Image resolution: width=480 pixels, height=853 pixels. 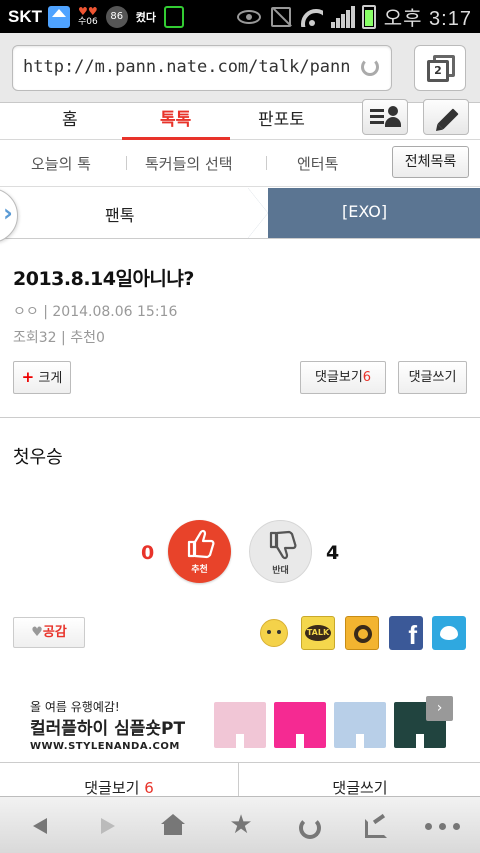 I want to click on emoji-icon, so click(x=274, y=633).